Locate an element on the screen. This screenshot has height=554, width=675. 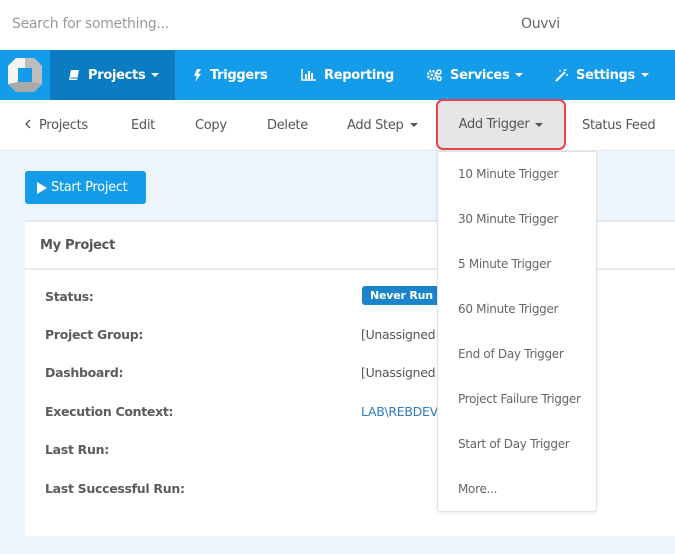
back-label: Projects is located at coordinates (63, 125).